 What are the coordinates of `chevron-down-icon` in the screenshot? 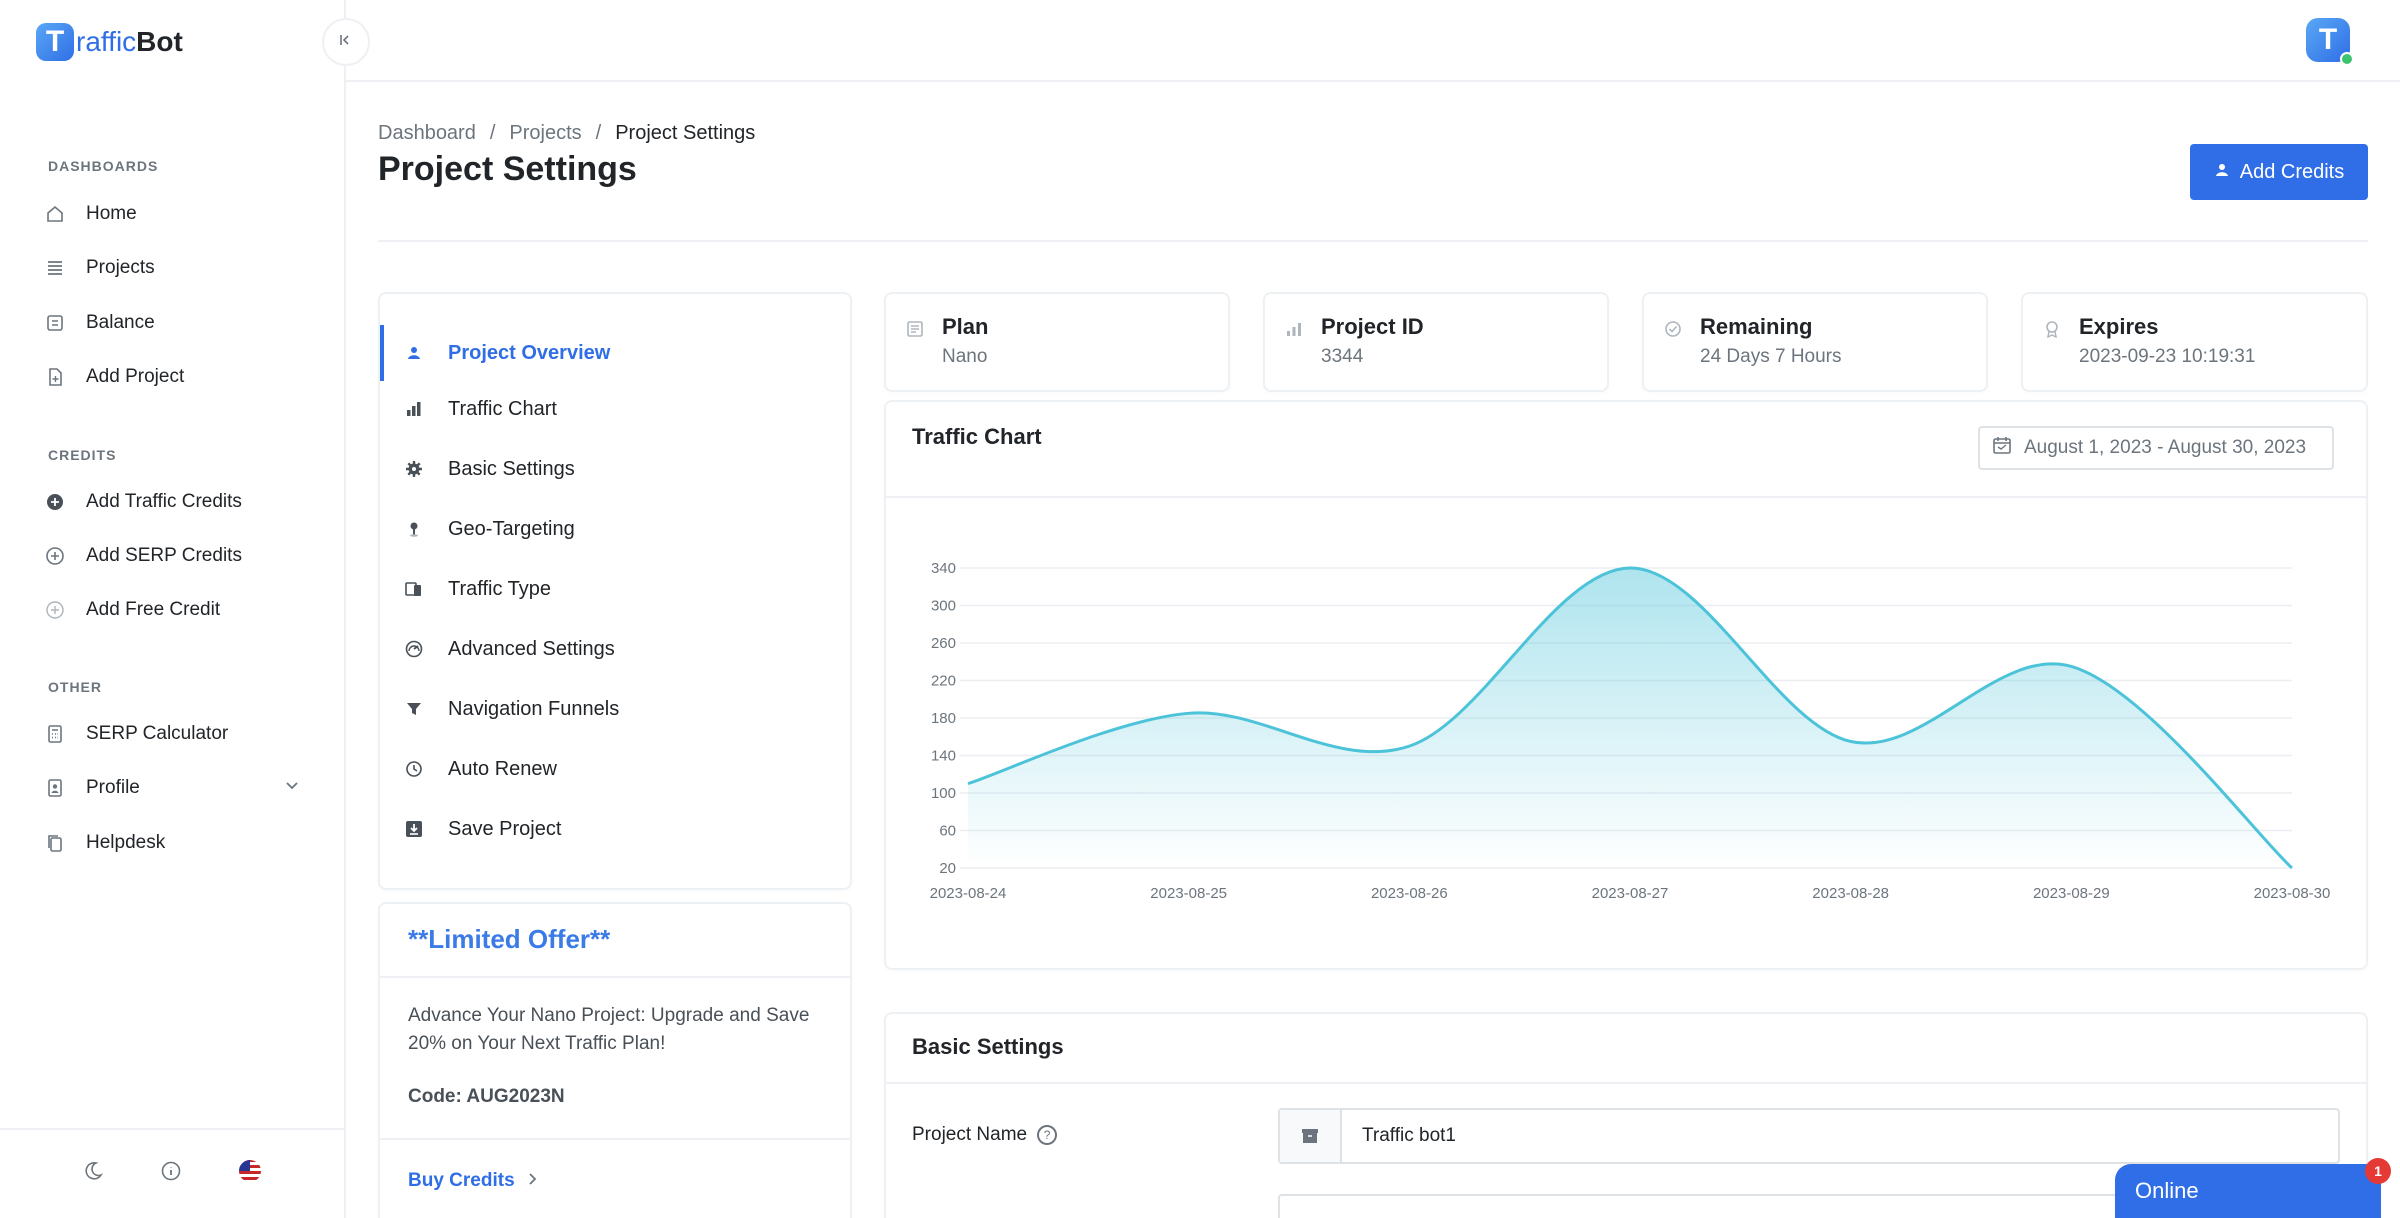 It's located at (292, 788).